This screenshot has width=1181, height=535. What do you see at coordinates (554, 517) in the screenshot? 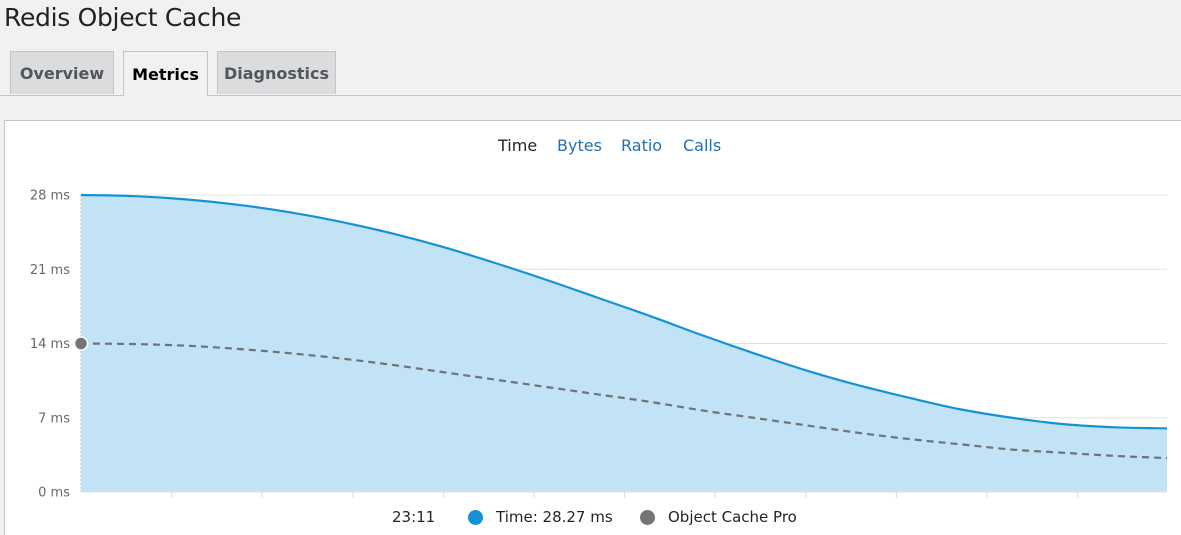
I see `legend-label-time: Time: 28.27 ms` at bounding box center [554, 517].